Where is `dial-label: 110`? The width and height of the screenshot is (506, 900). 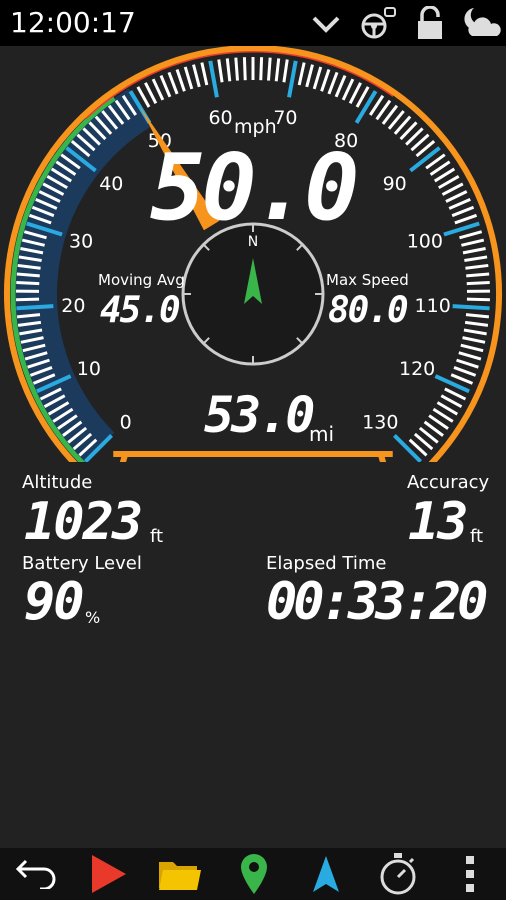 dial-label: 110 is located at coordinates (433, 306).